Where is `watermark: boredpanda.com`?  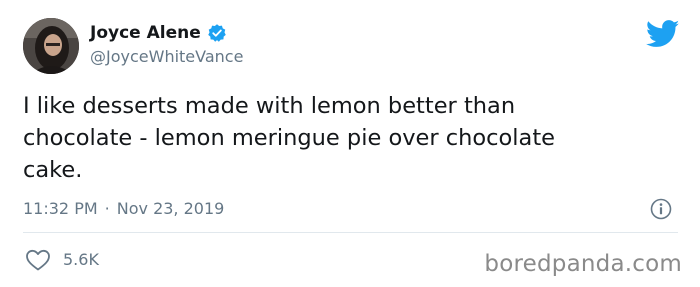 watermark: boredpanda.com is located at coordinates (583, 264).